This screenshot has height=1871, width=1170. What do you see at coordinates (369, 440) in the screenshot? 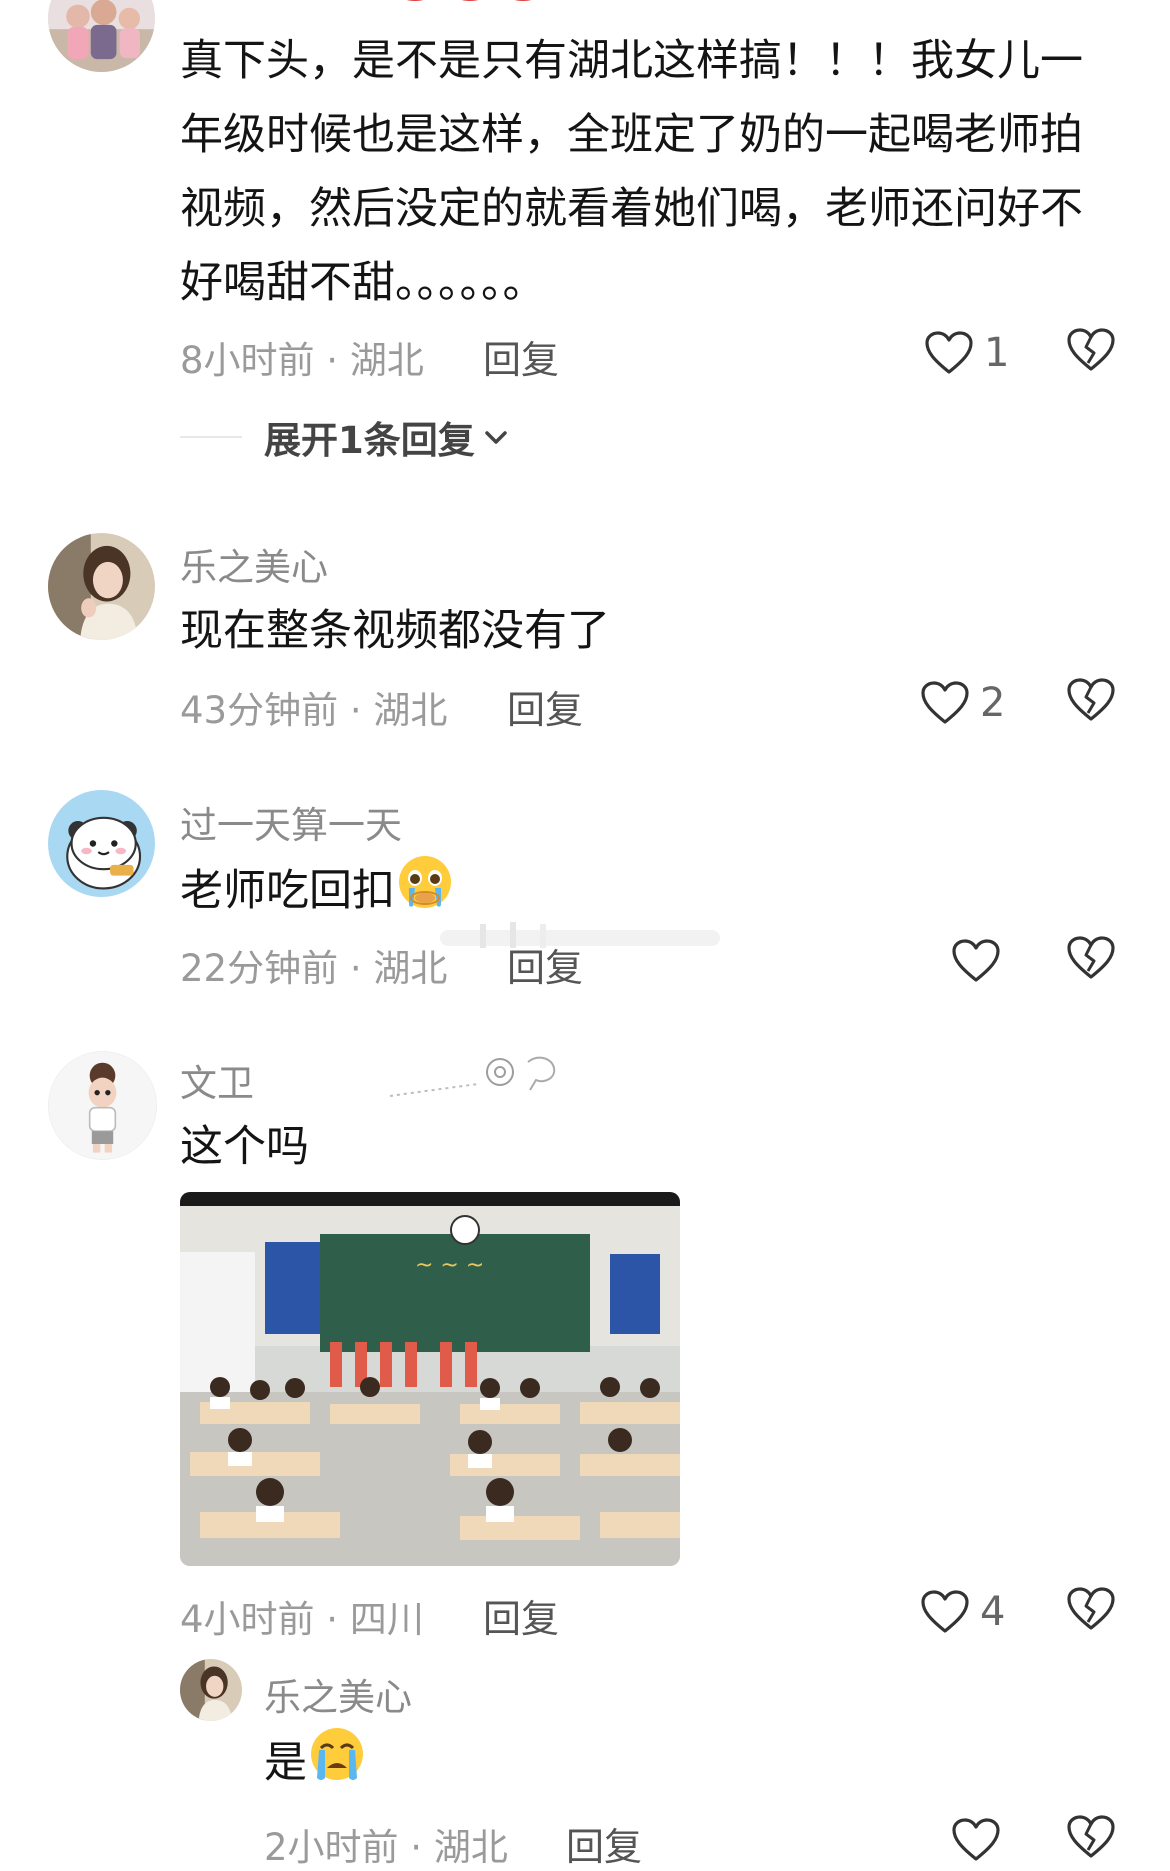
I see `expand-replies-label: 展开1条回复` at bounding box center [369, 440].